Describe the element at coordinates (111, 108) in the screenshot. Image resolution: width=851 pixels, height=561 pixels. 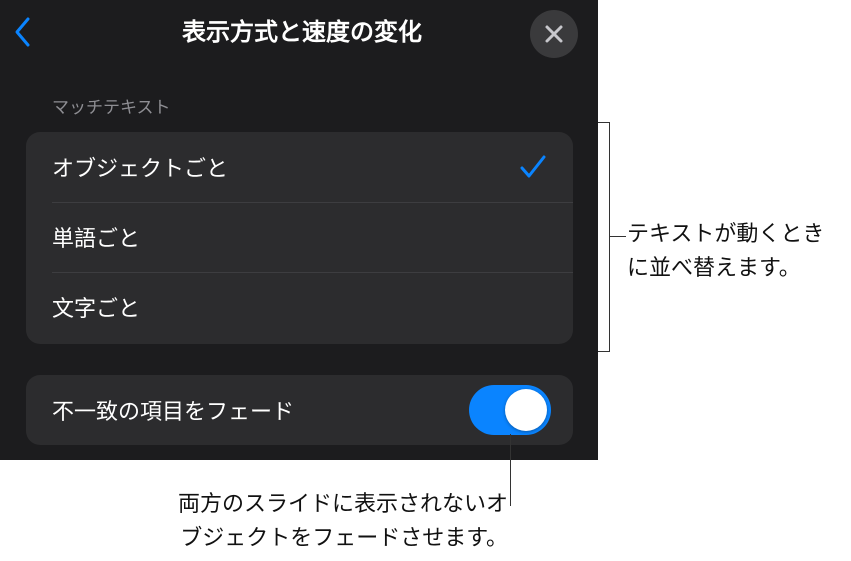
I see `section-label-match-text: マッチテキスト` at that location.